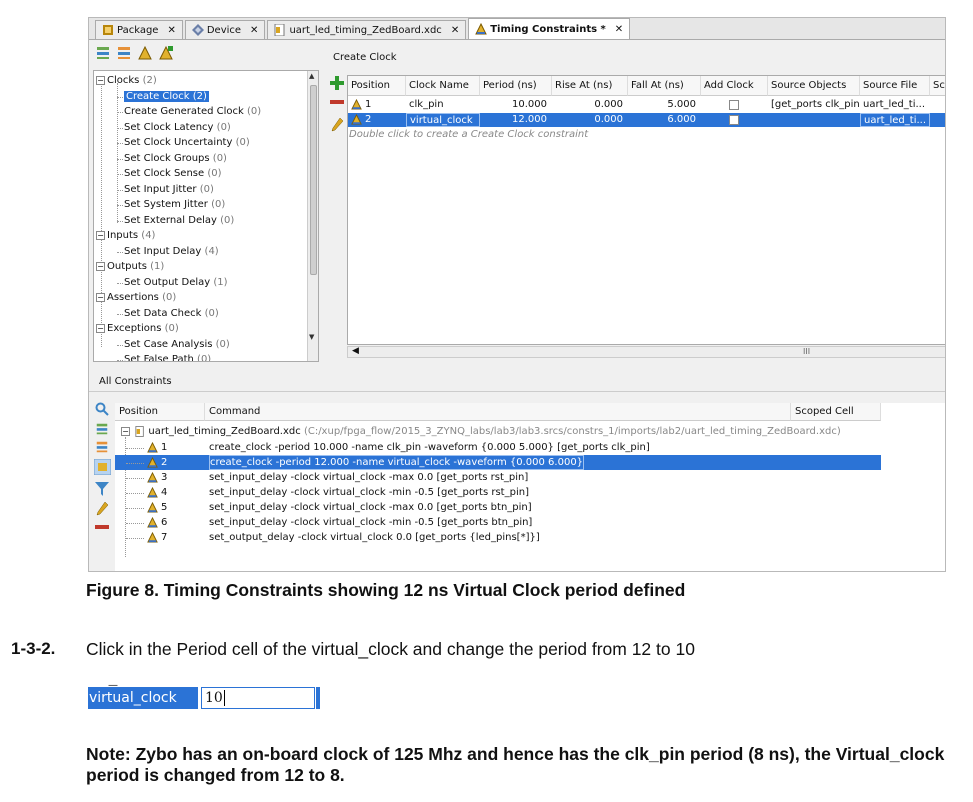 Image resolution: width=973 pixels, height=802 pixels. What do you see at coordinates (664, 86) in the screenshot?
I see `column-header: Fall At (ns)` at bounding box center [664, 86].